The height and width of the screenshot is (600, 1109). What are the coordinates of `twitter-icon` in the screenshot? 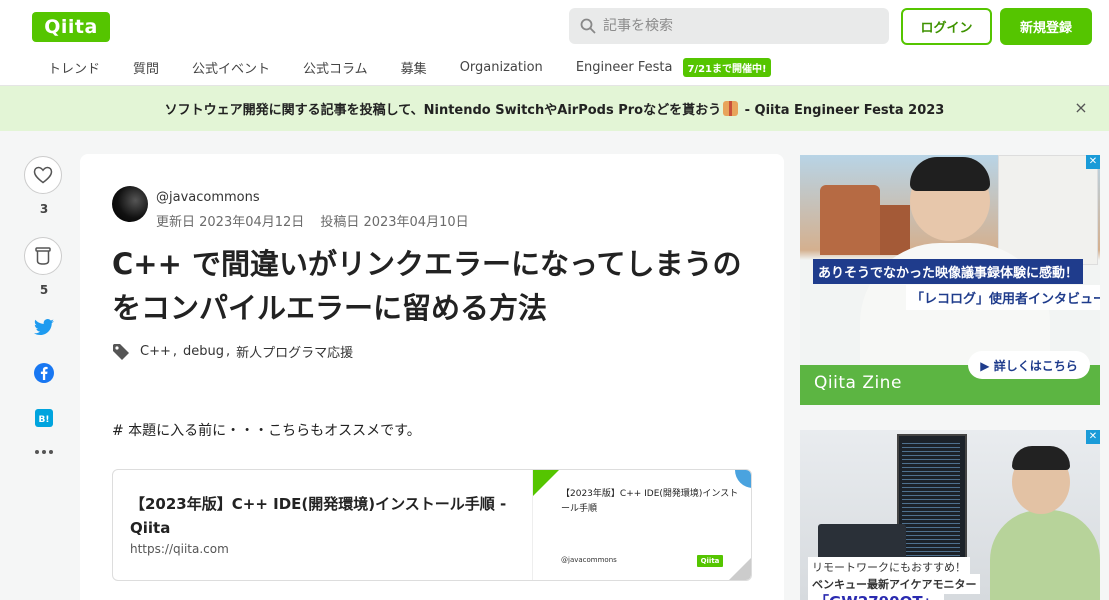 It's located at (44, 327).